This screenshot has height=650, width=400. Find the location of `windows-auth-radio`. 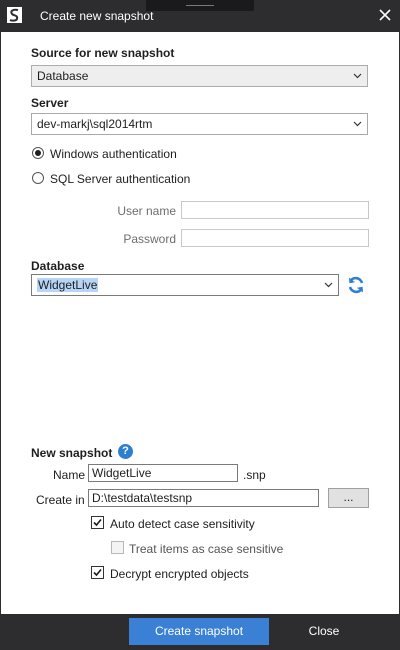

windows-auth-radio is located at coordinates (38, 153).